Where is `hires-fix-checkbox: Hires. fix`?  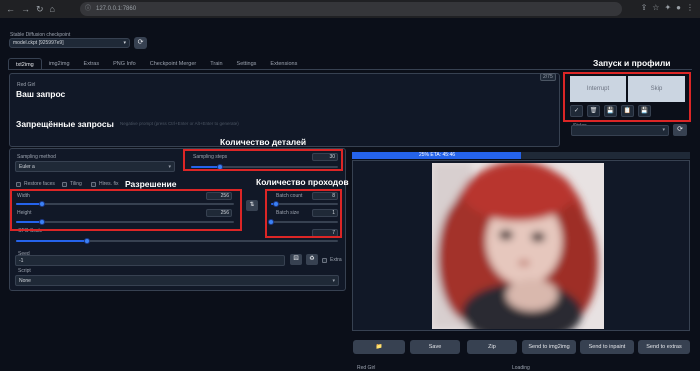 hires-fix-checkbox: Hires. fix is located at coordinates (104, 184).